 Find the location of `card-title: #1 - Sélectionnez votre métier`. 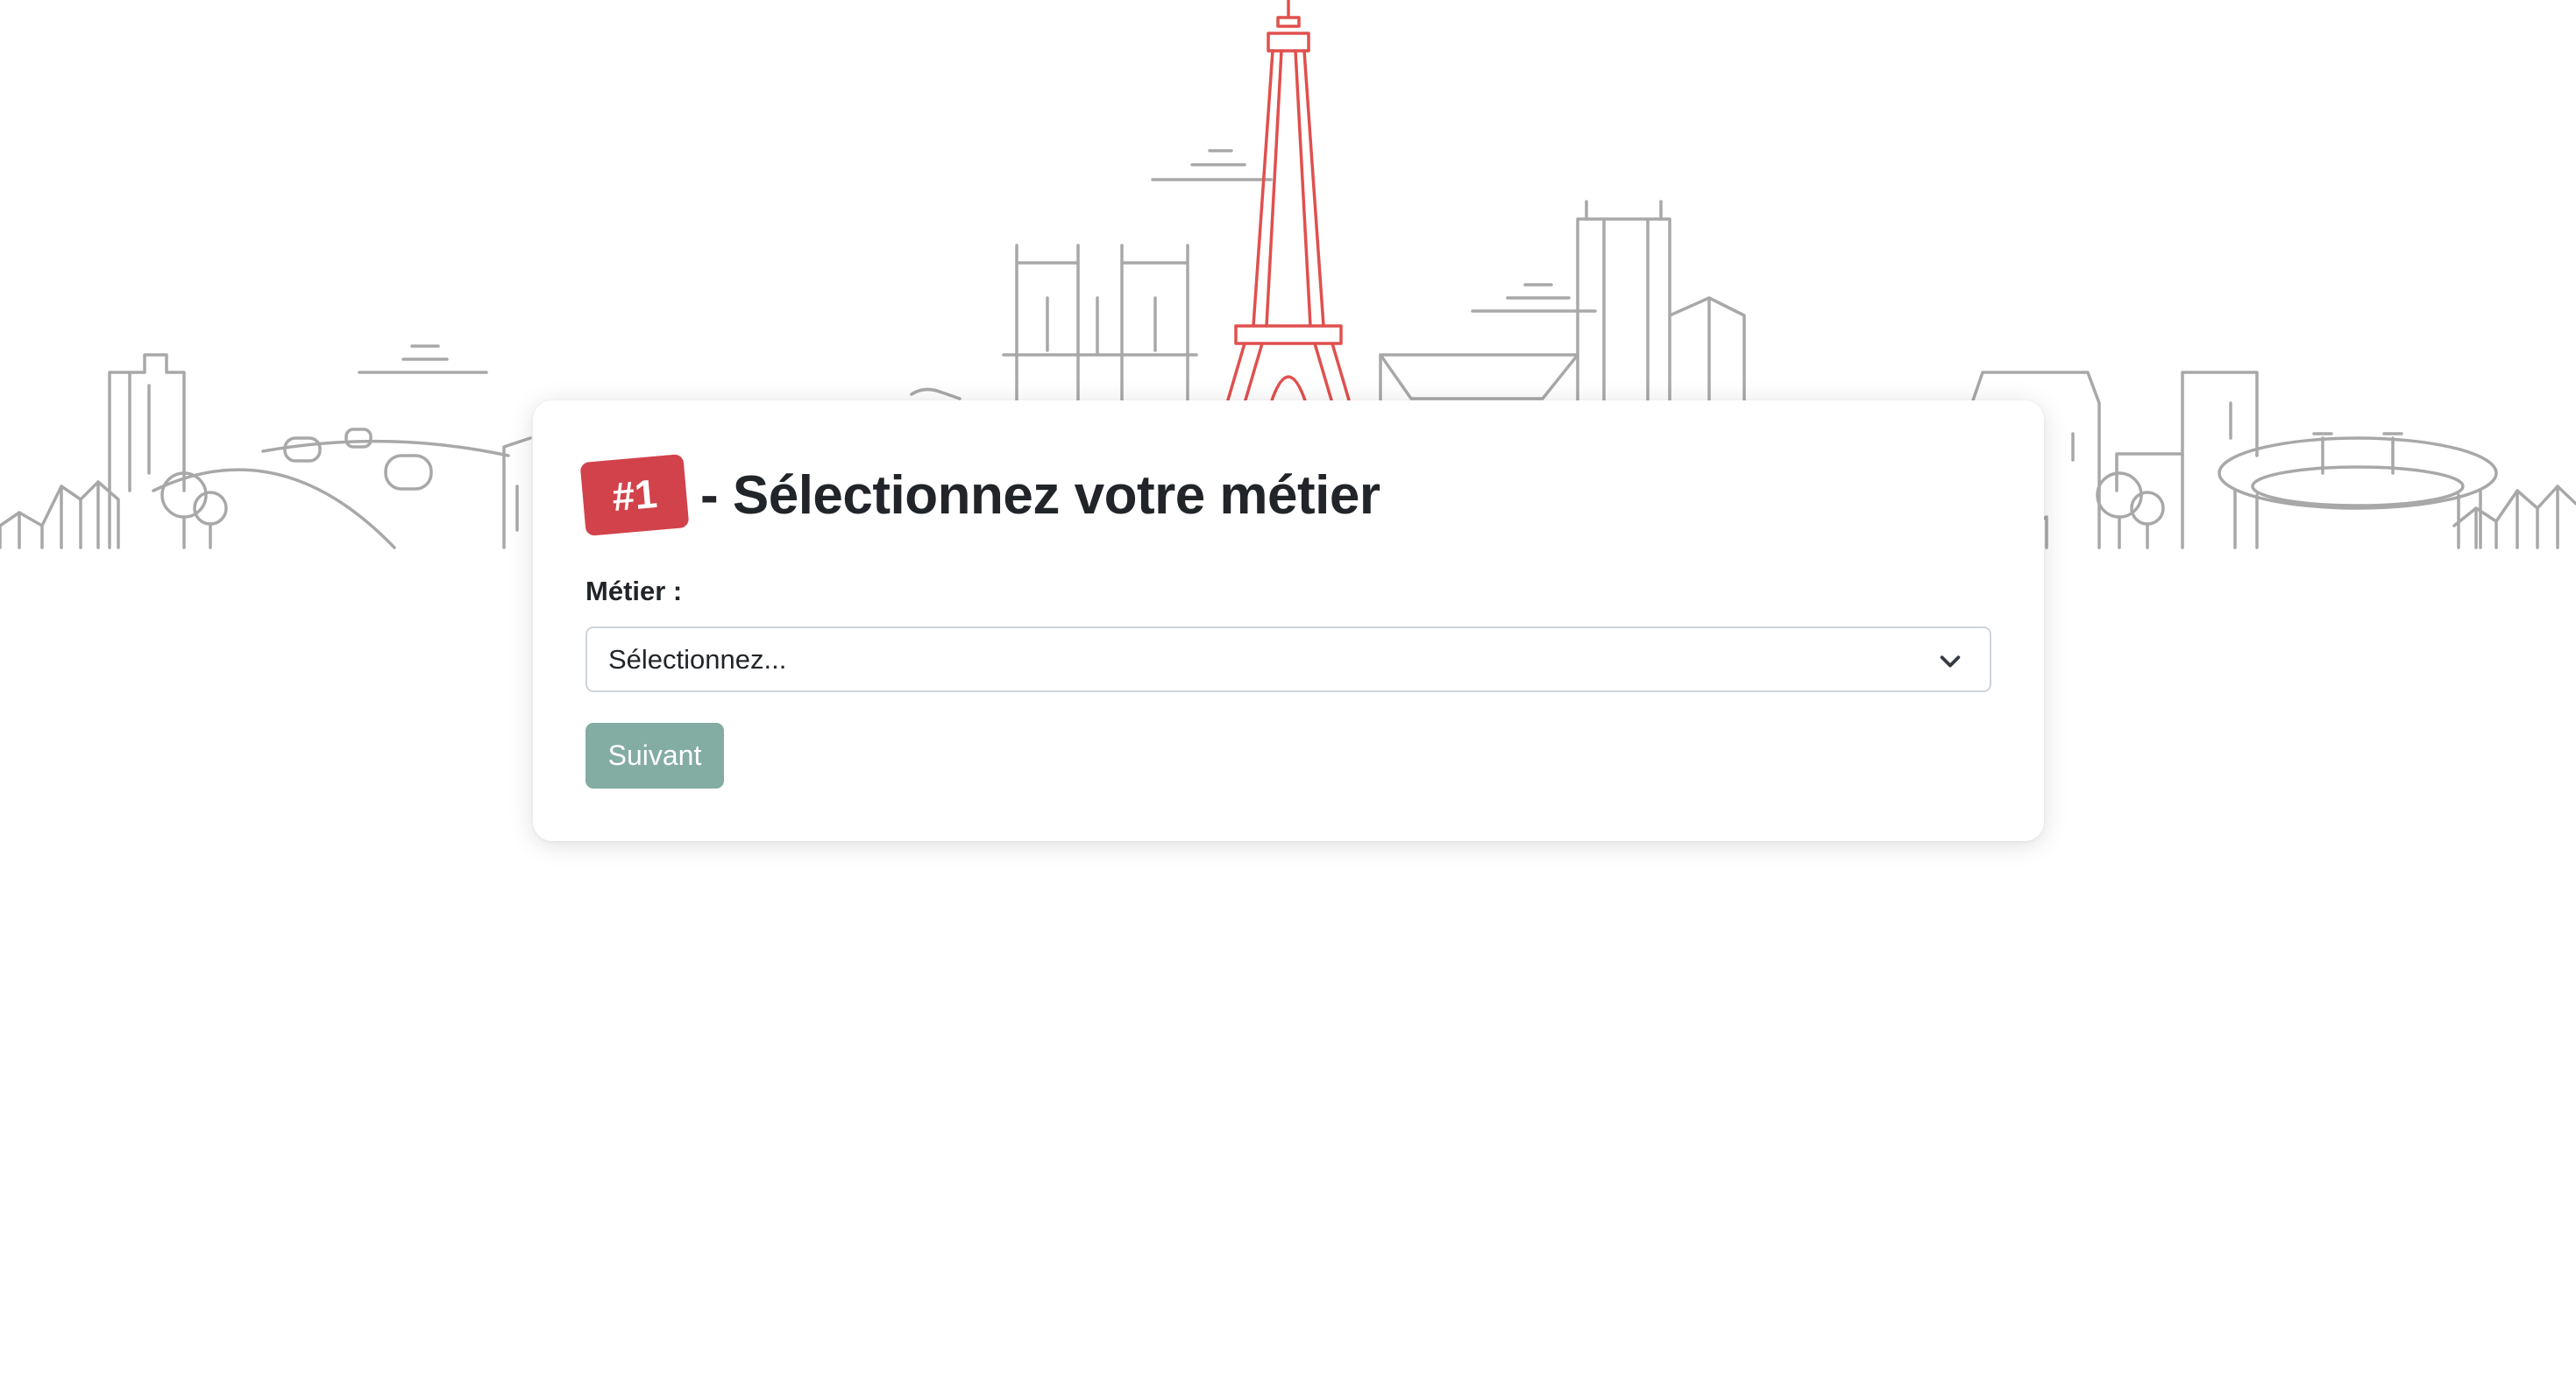

card-title: #1 - Sélectionnez votre métier is located at coordinates (979, 495).